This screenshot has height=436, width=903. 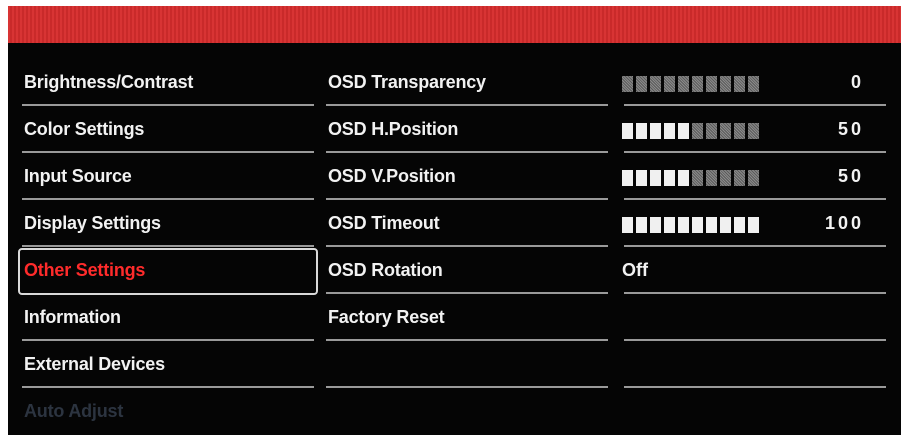 What do you see at coordinates (168, 318) in the screenshot?
I see `menu-item-information: Information` at bounding box center [168, 318].